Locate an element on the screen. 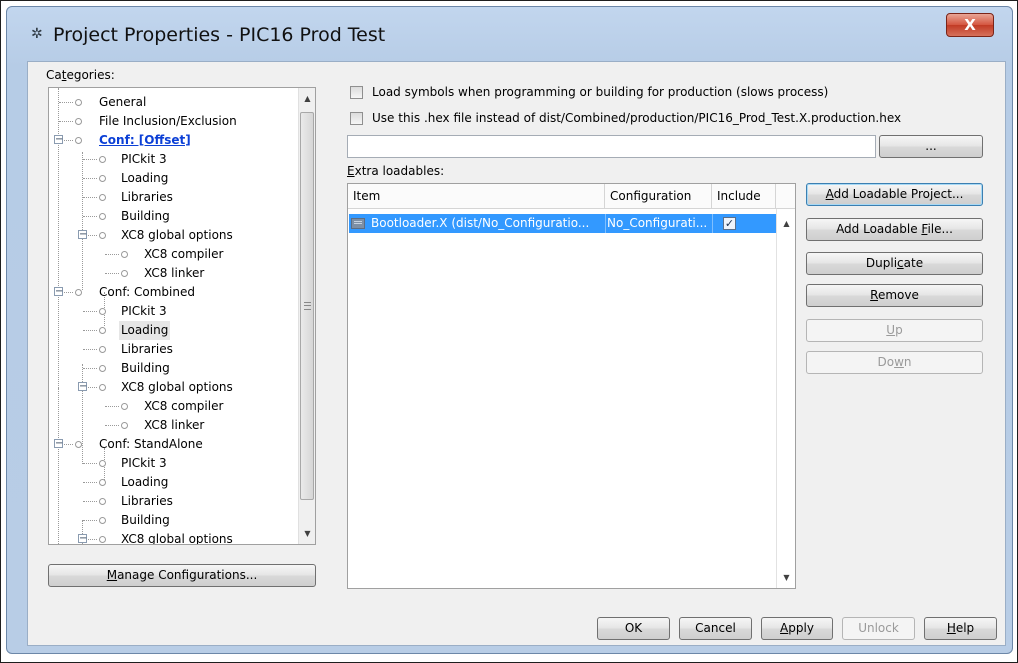 This screenshot has height=663, width=1018. down-button: Down is located at coordinates (894, 362).